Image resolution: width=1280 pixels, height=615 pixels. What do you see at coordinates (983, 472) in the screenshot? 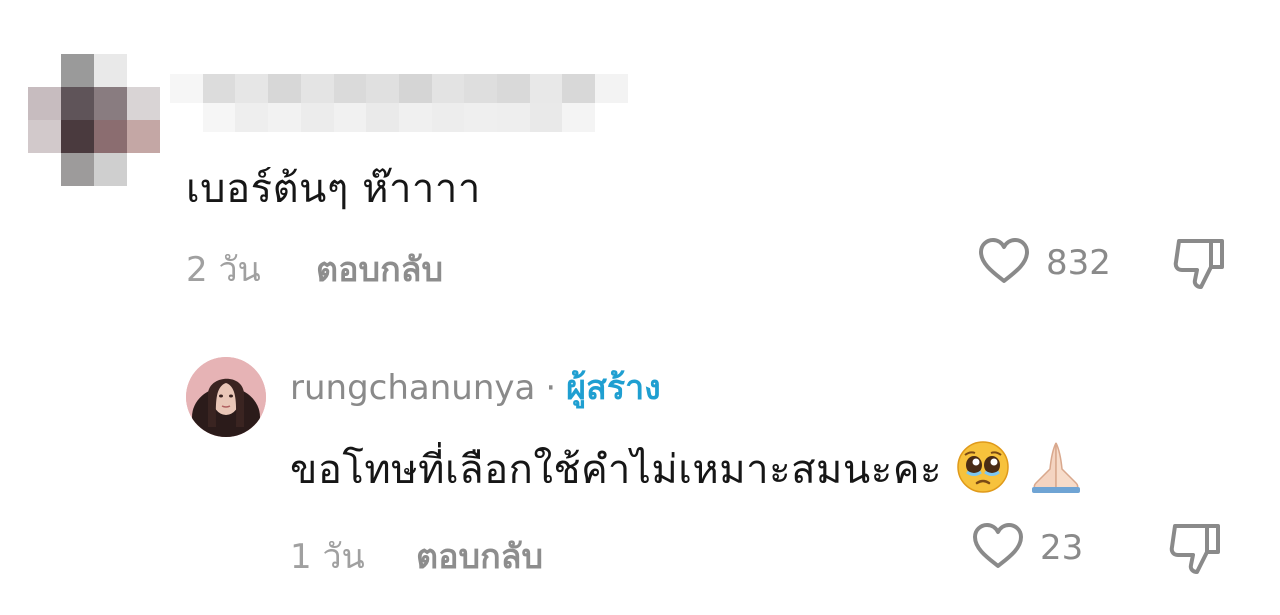
I see `pleading-face-icon` at bounding box center [983, 472].